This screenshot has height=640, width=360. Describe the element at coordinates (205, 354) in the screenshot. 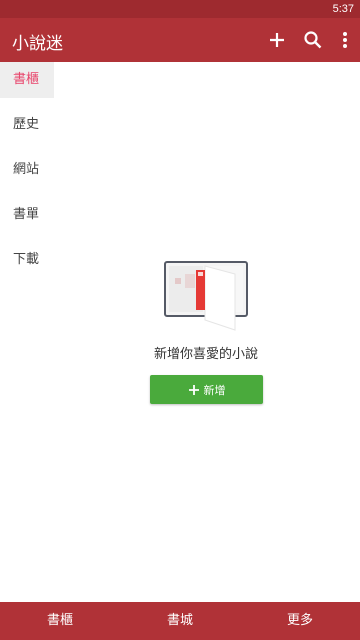

I see `empty-state-message: 新增你喜愛的小說` at that location.